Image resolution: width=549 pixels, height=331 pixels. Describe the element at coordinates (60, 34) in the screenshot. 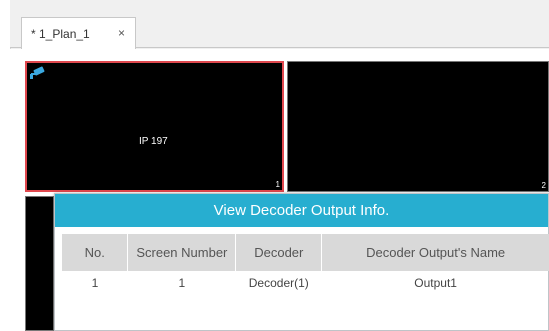

I see `tab-label: * 1_Plan_1` at that location.